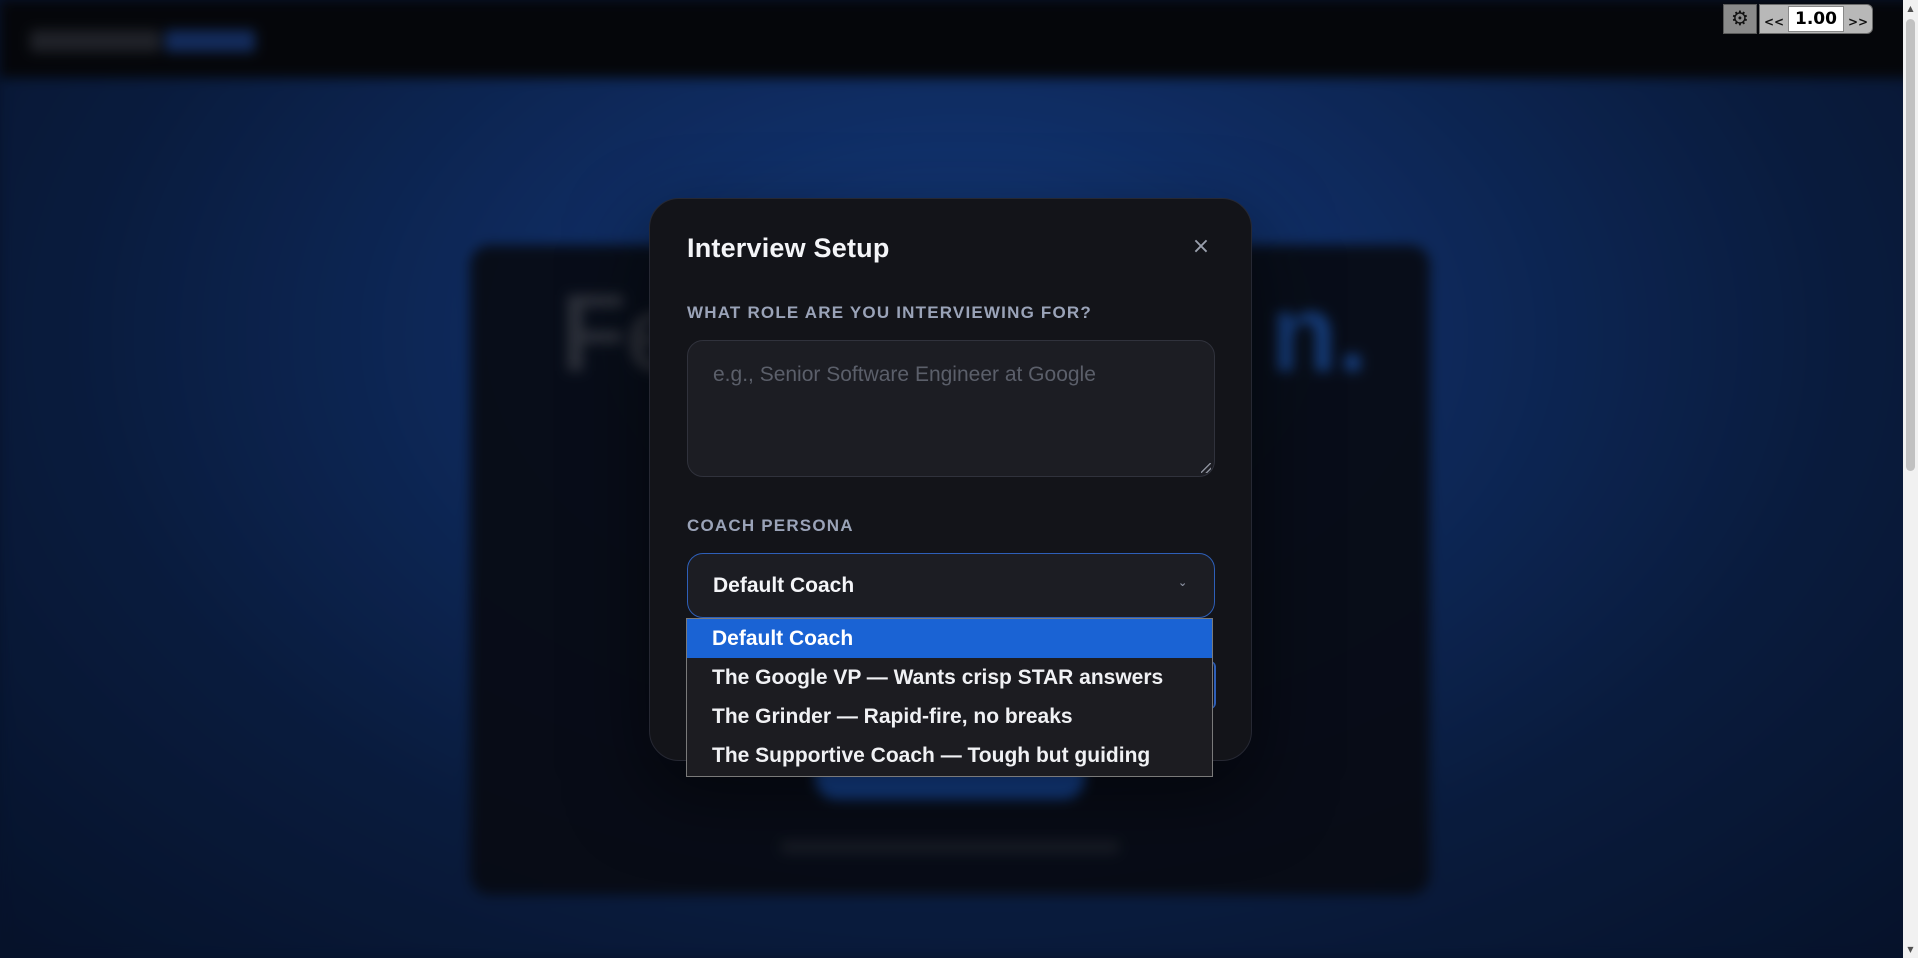  What do you see at coordinates (1183, 582) in the screenshot?
I see `chevron-down-icon: ⌄` at bounding box center [1183, 582].